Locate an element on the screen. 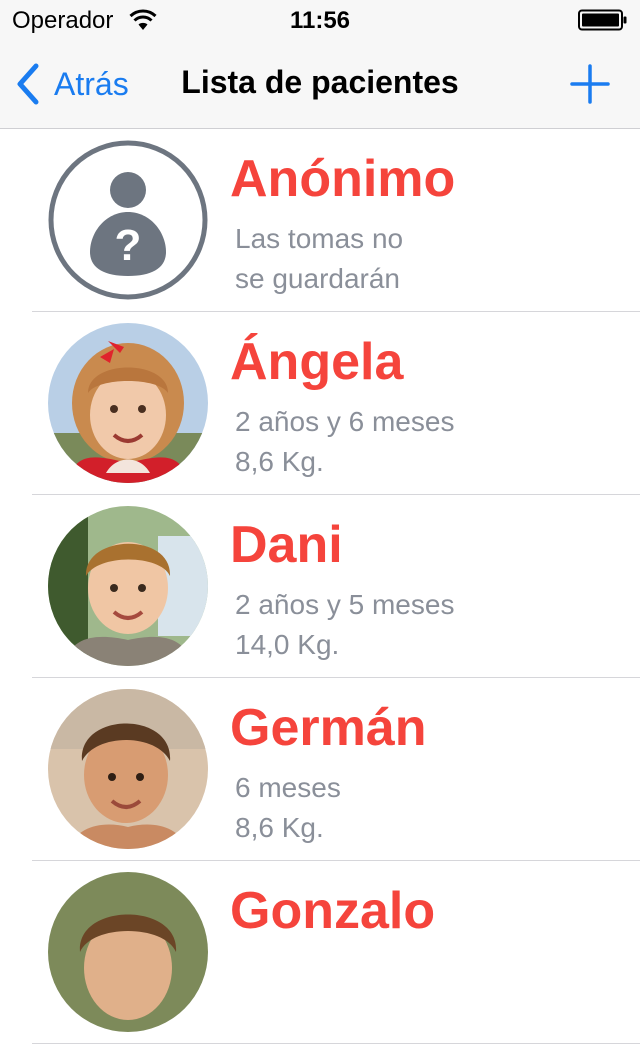 The width and height of the screenshot is (640, 1044). clock: 11:56 is located at coordinates (320, 20).